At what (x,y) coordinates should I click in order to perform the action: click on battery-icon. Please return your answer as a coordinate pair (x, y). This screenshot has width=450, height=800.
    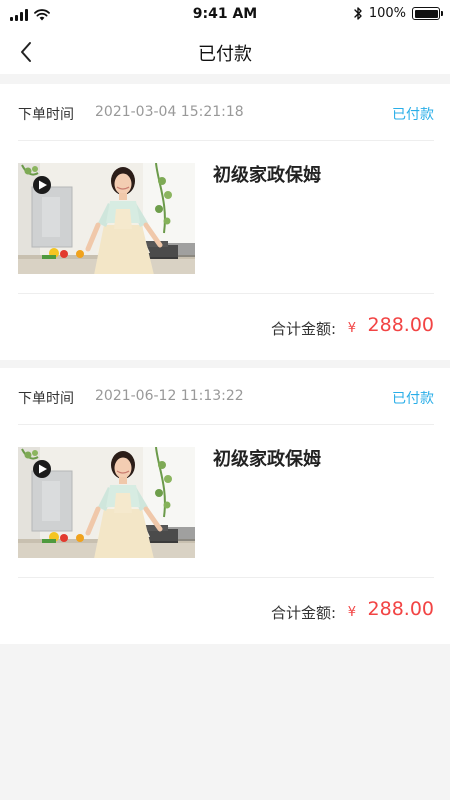
    Looking at the image, I should click on (427, 13).